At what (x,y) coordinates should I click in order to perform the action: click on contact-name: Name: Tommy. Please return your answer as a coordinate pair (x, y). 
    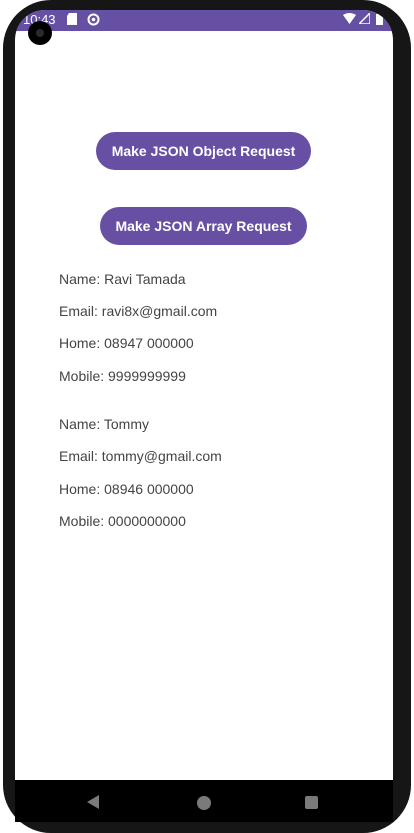
    Looking at the image, I should click on (104, 424).